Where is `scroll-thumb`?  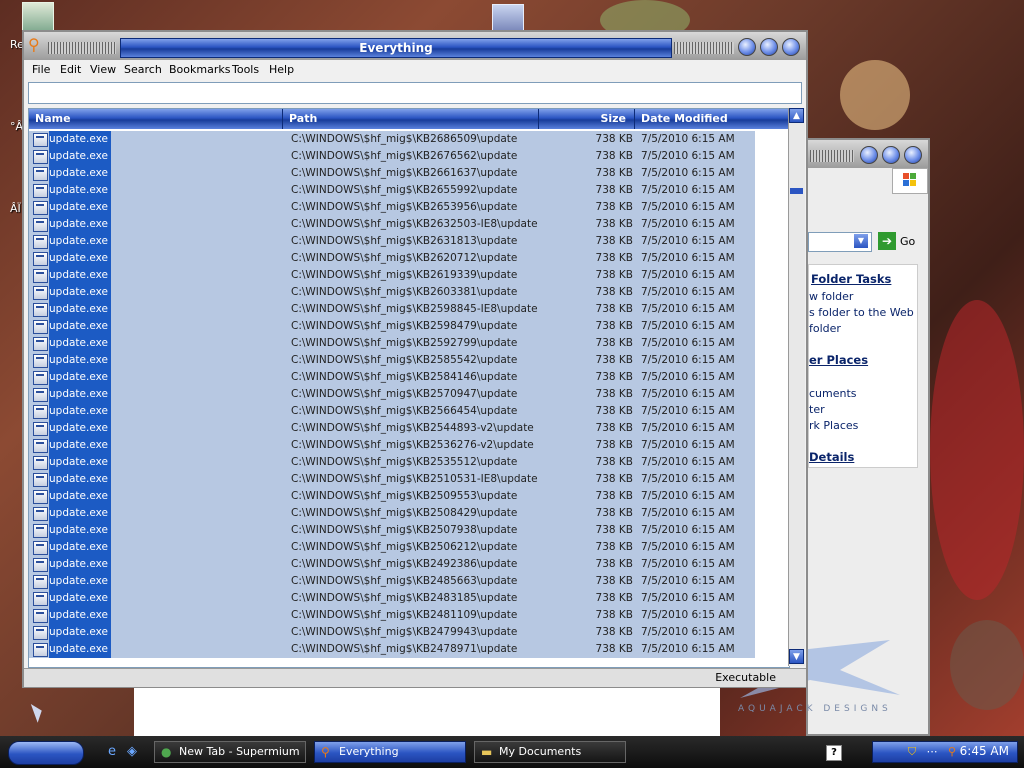
scroll-thumb is located at coordinates (796, 191).